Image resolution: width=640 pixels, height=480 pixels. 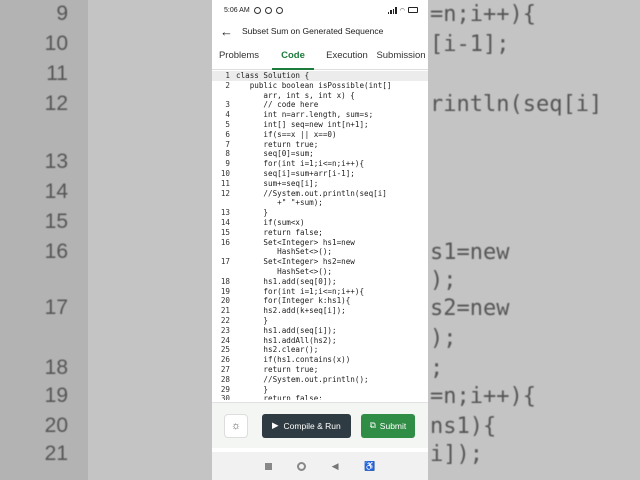 I want to click on code-text: if(sum<x), so click(x=270, y=222).